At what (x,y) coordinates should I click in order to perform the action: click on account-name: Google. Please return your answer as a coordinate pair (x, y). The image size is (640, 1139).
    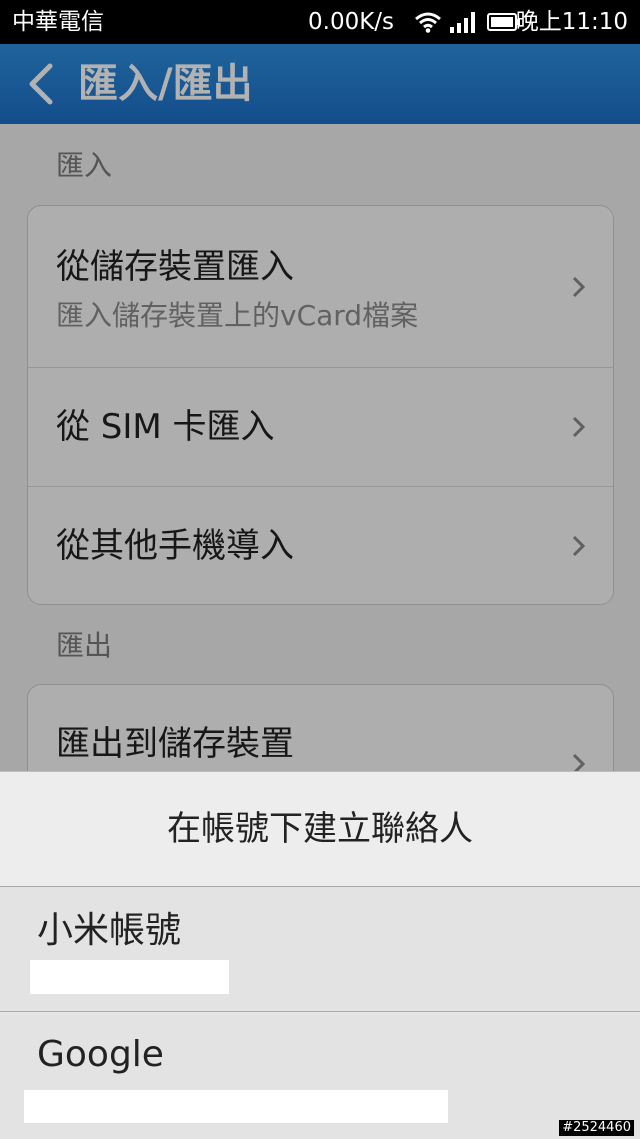
    Looking at the image, I should click on (100, 1054).